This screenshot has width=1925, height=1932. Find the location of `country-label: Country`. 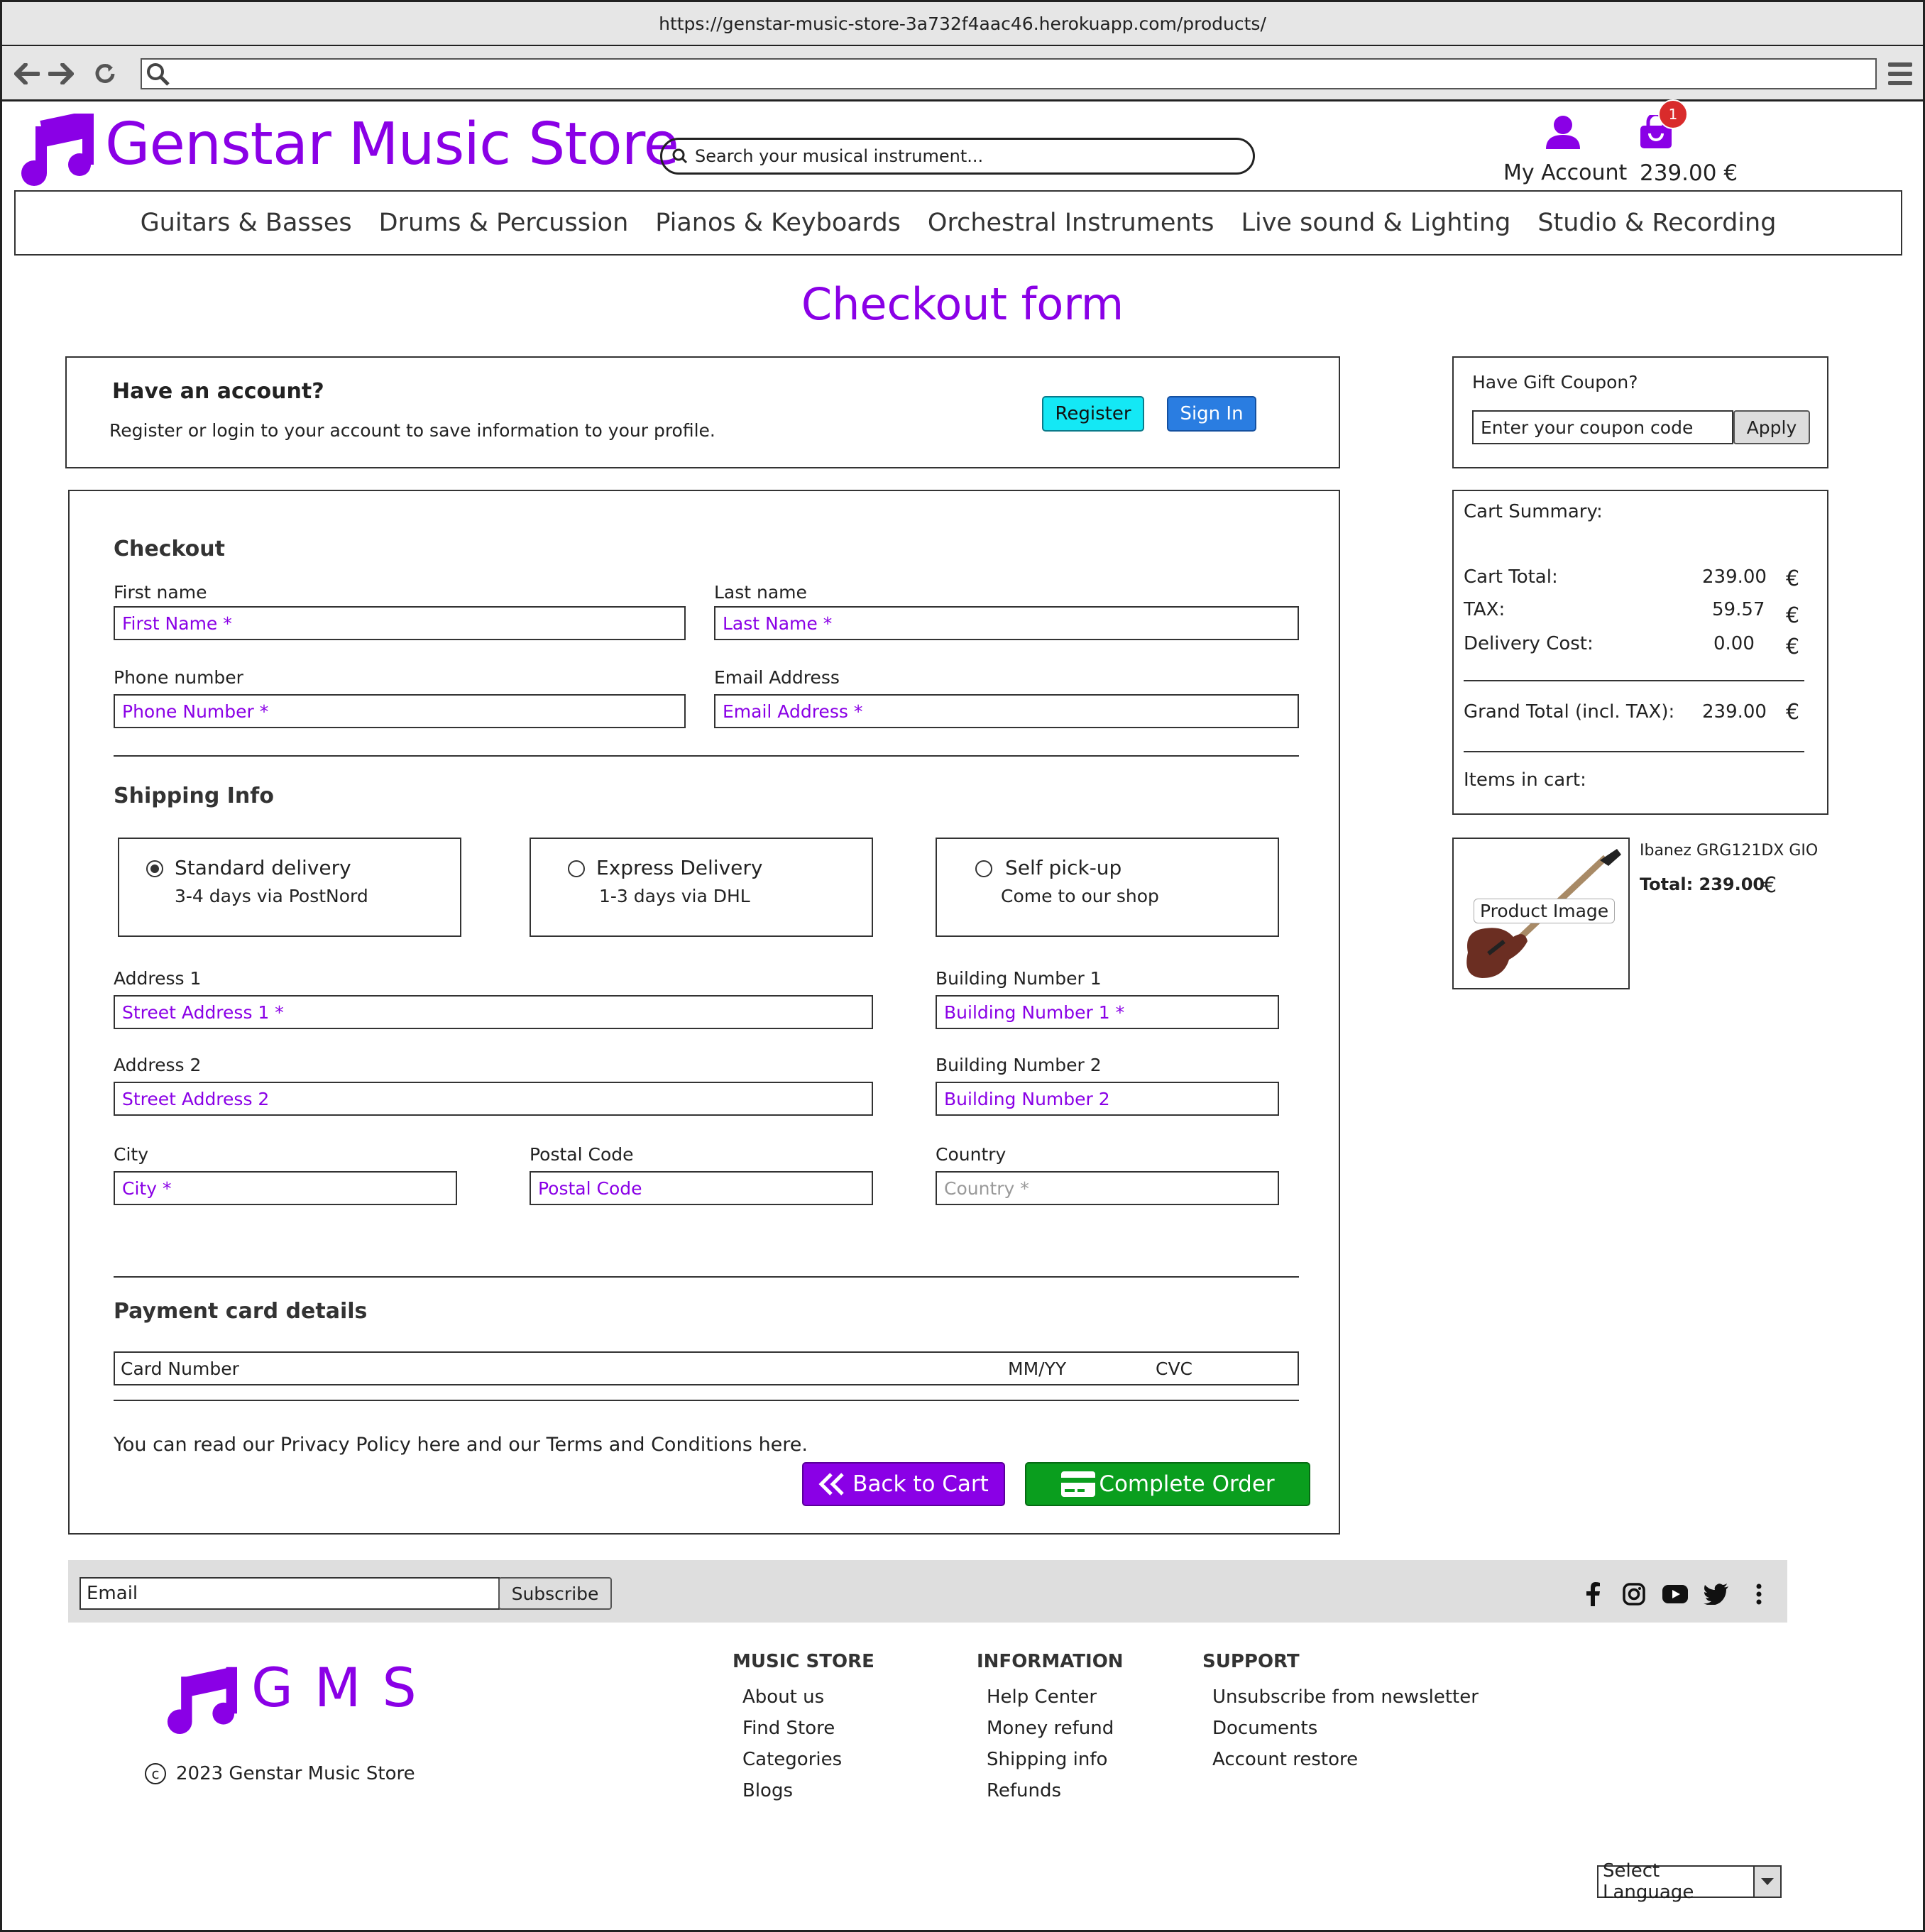

country-label: Country is located at coordinates (971, 1154).